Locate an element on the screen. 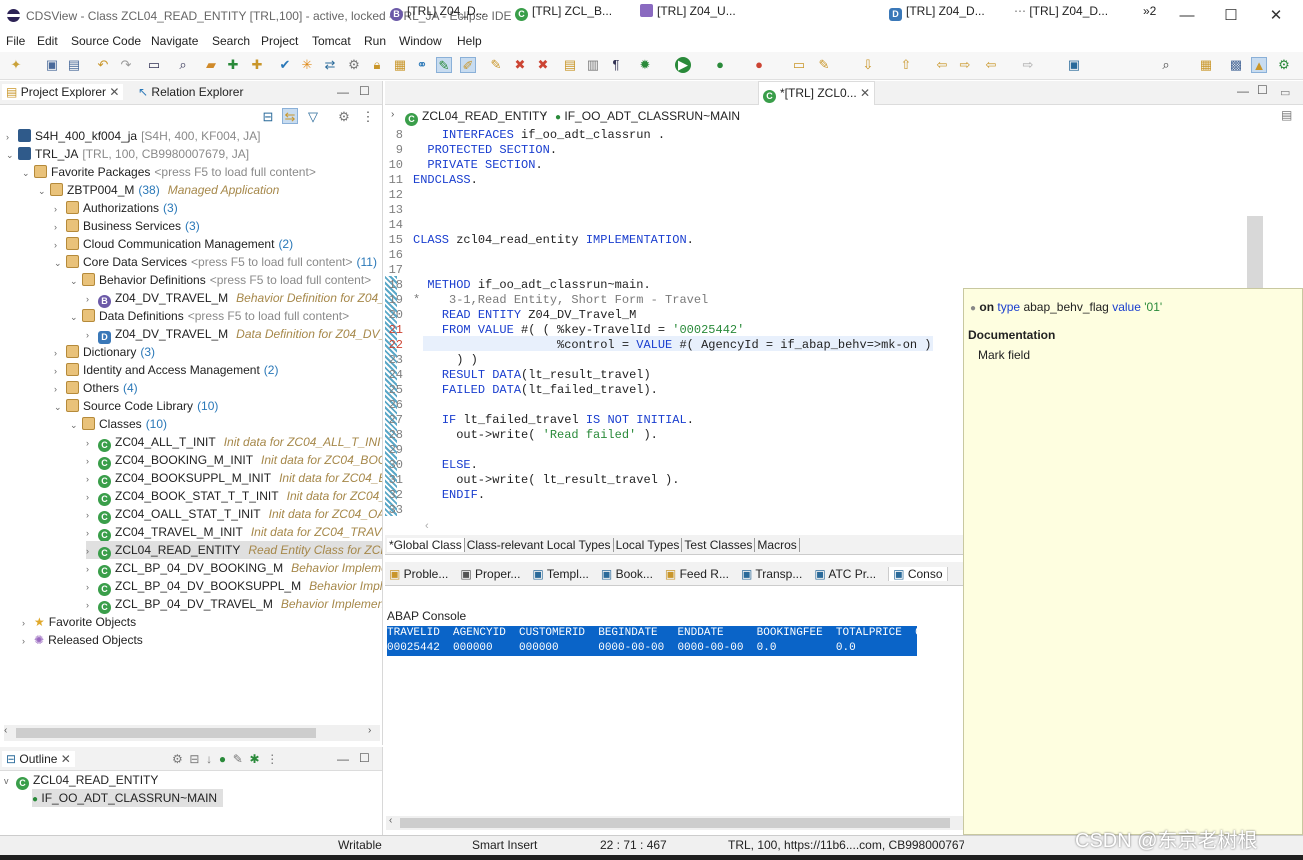 This screenshot has width=1303, height=860. class-section-tab: Local Types is located at coordinates (648, 545).